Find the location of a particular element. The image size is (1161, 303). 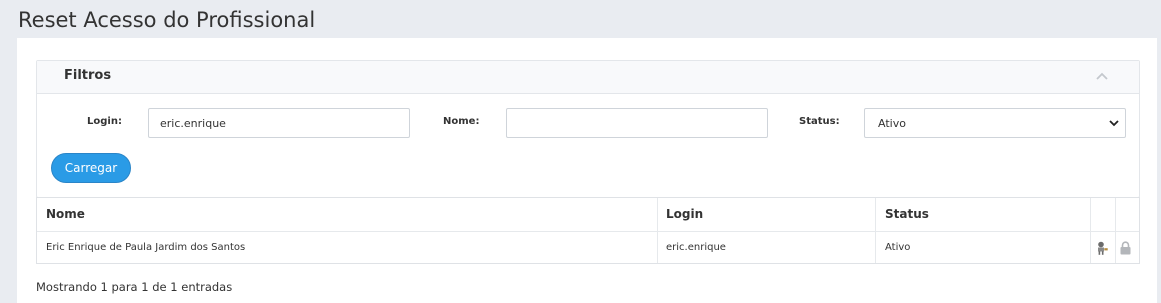

login-input is located at coordinates (279, 123).